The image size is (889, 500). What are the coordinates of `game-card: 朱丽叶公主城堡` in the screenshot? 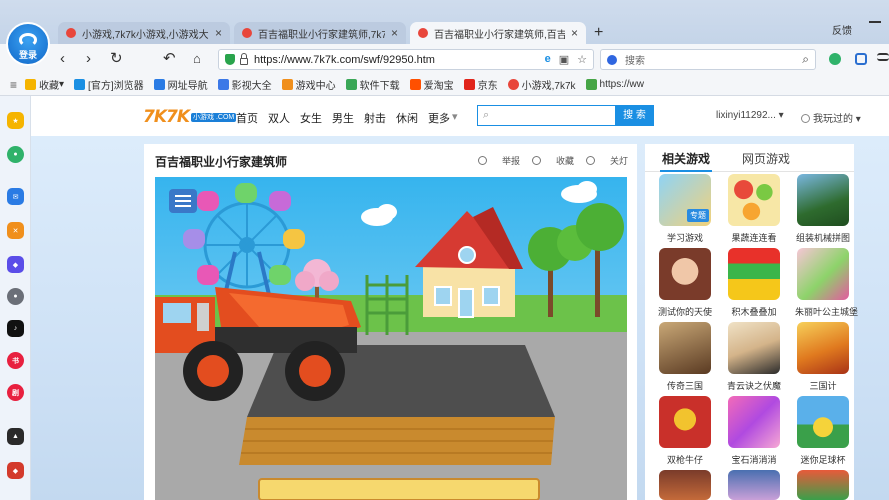 It's located at (826, 283).